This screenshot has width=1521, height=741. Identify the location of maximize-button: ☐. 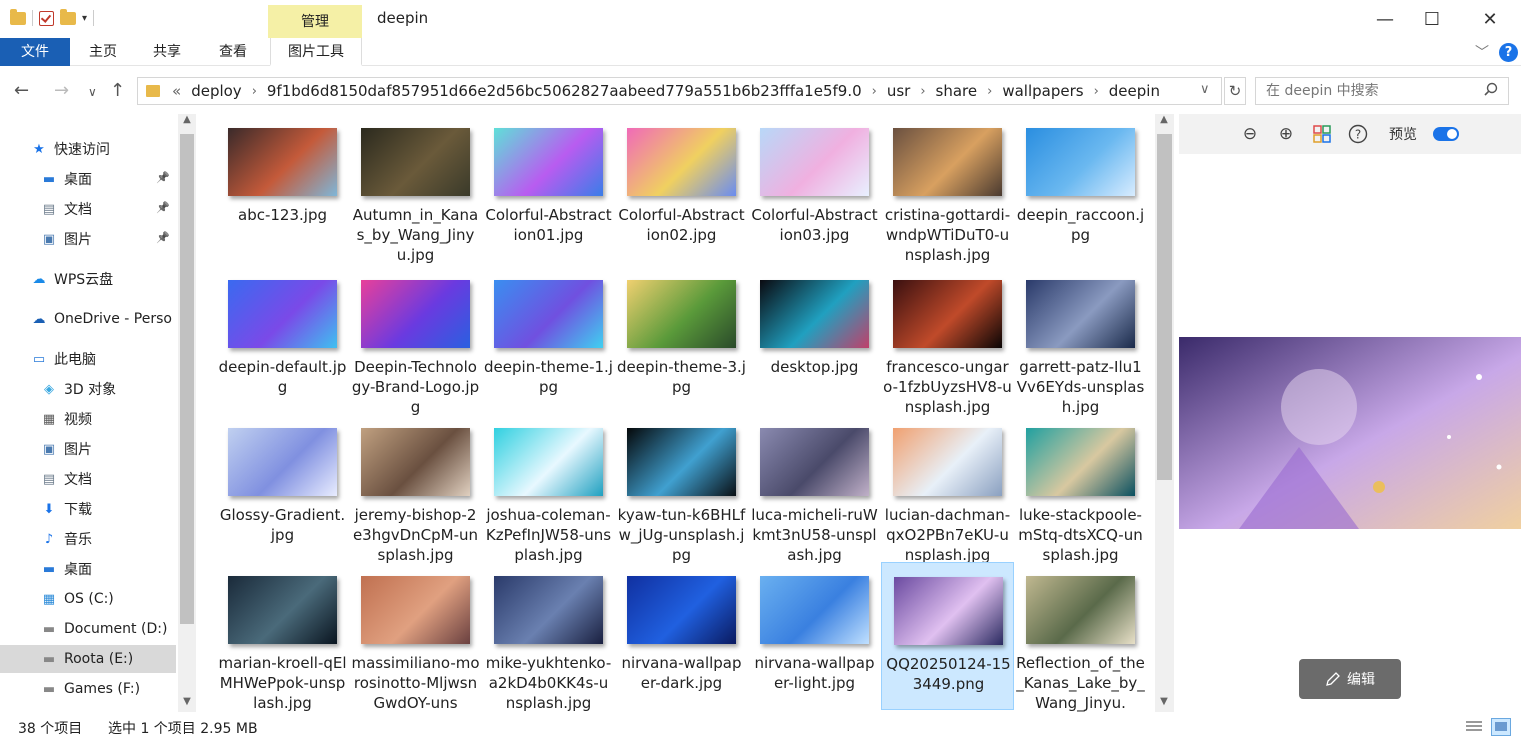
(1432, 20).